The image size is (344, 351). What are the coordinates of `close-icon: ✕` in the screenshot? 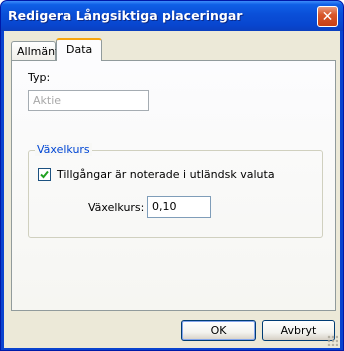 It's located at (327, 16).